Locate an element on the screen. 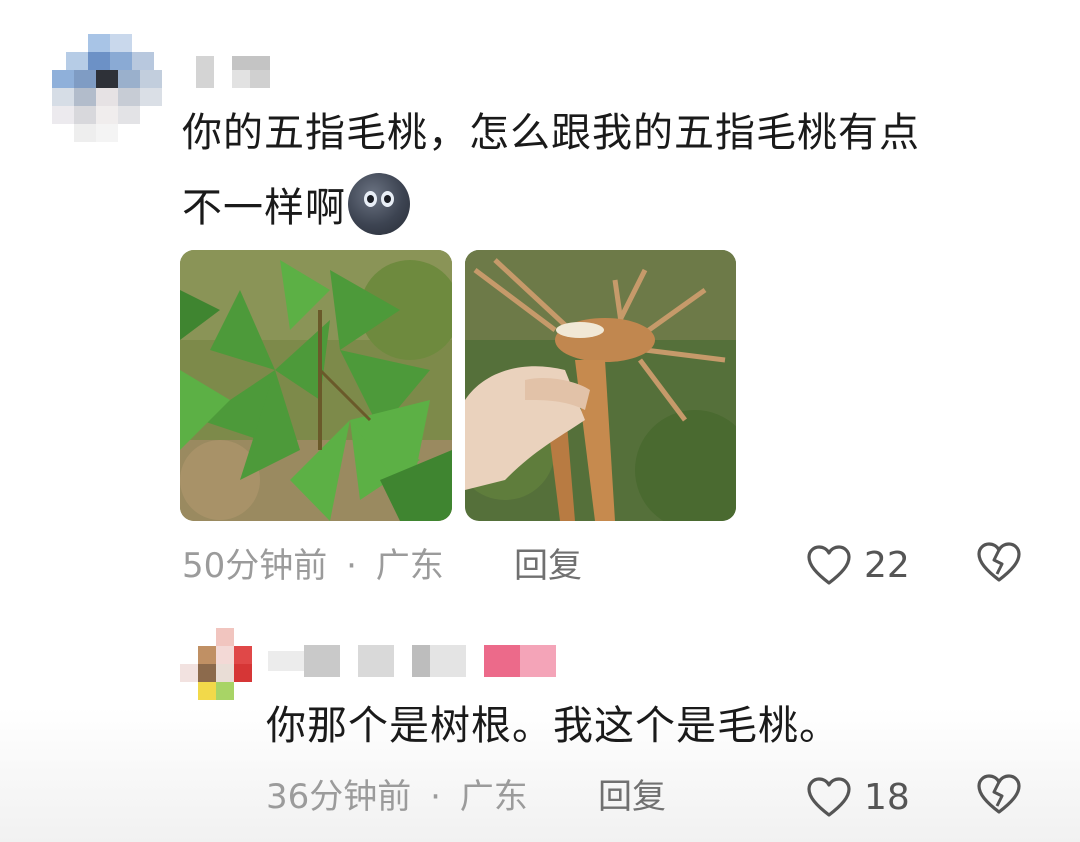  comment-time: 50分钟前 is located at coordinates (255, 566).